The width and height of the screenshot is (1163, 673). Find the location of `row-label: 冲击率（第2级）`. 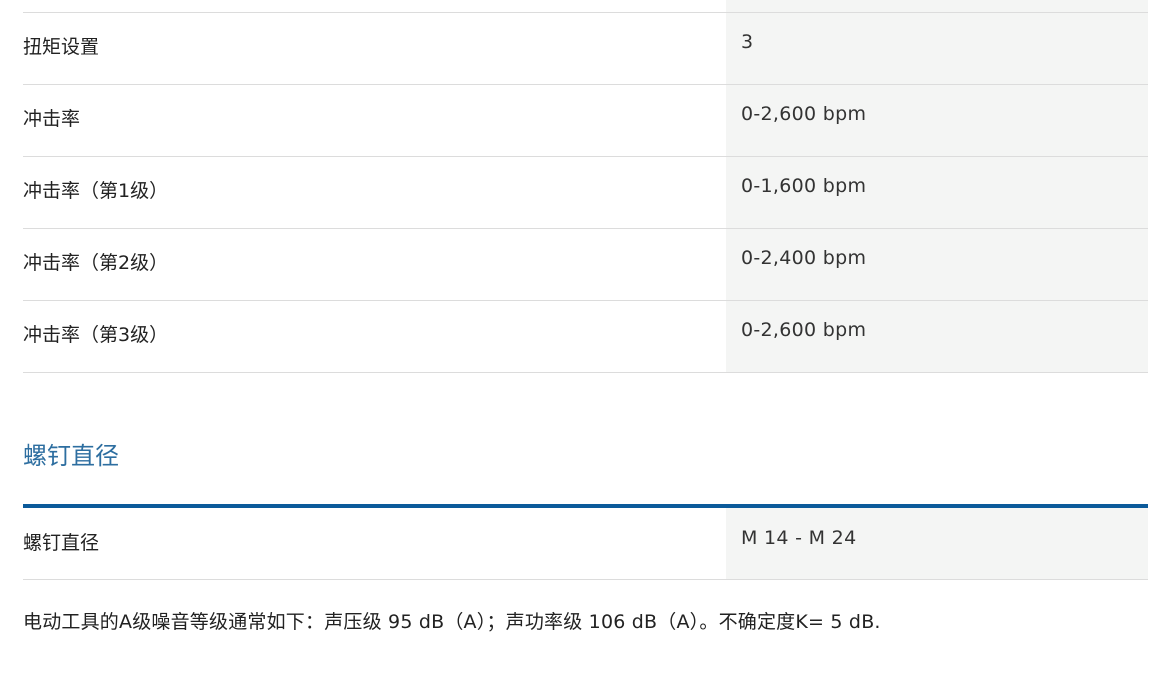

row-label: 冲击率（第2级） is located at coordinates (96, 263).